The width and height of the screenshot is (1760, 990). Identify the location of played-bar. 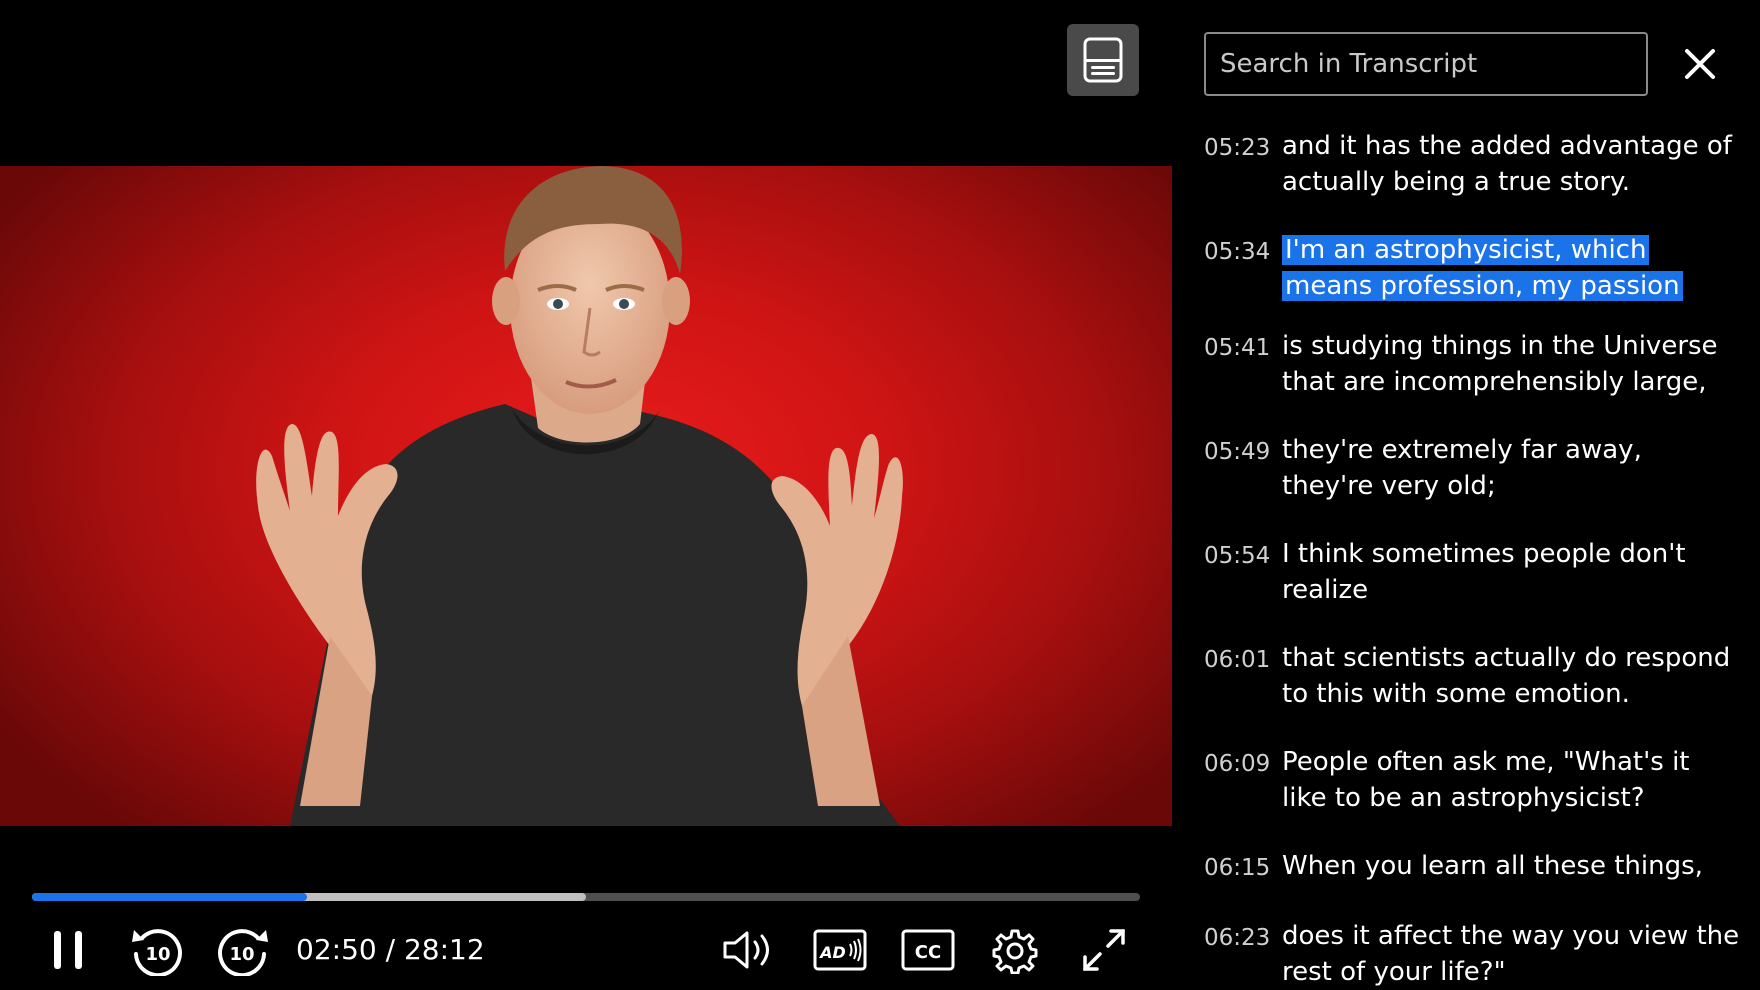
(169, 897).